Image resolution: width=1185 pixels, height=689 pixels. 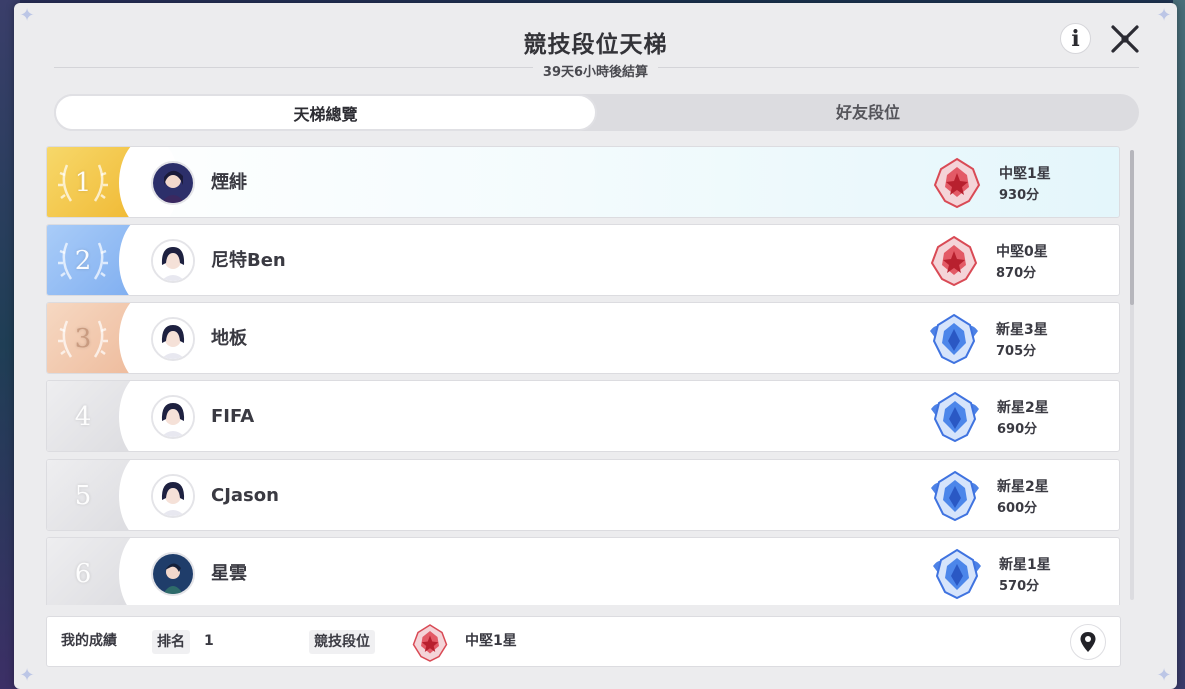 I want to click on player-name: CJason, so click(x=245, y=495).